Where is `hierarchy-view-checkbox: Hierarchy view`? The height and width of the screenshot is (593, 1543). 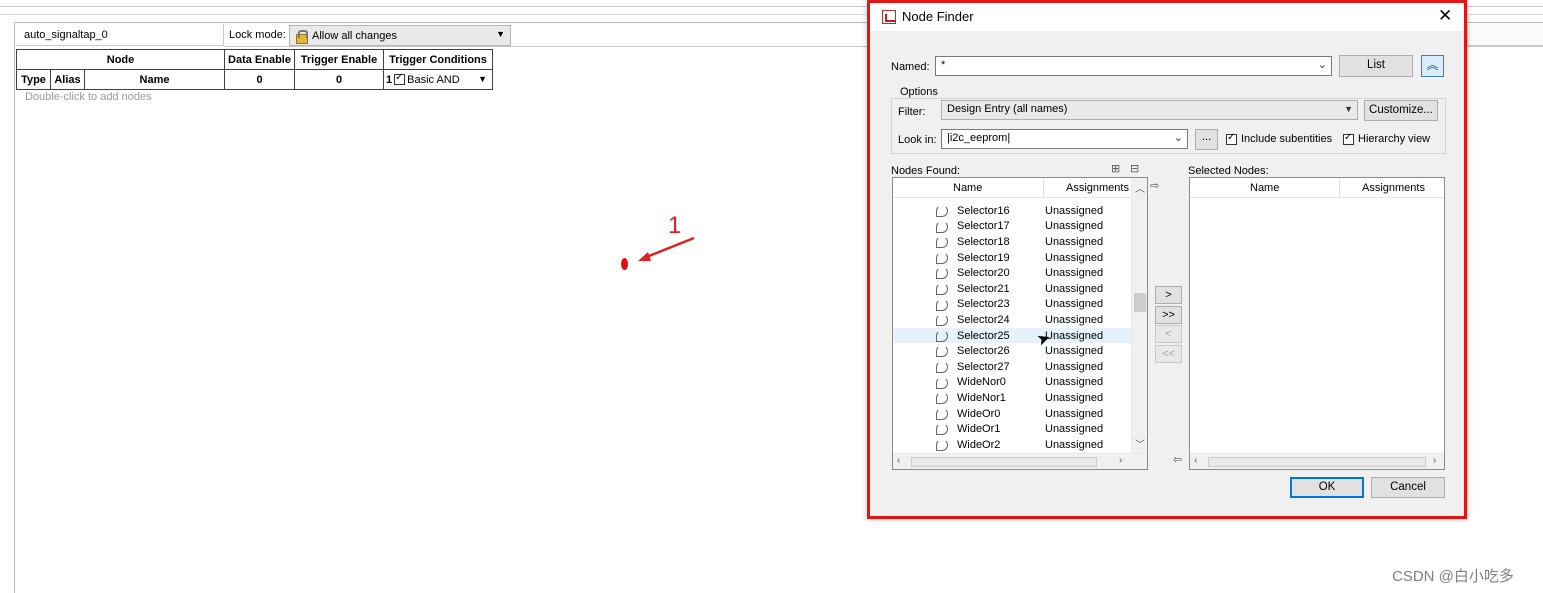
hierarchy-view-checkbox: Hierarchy view is located at coordinates (1387, 138).